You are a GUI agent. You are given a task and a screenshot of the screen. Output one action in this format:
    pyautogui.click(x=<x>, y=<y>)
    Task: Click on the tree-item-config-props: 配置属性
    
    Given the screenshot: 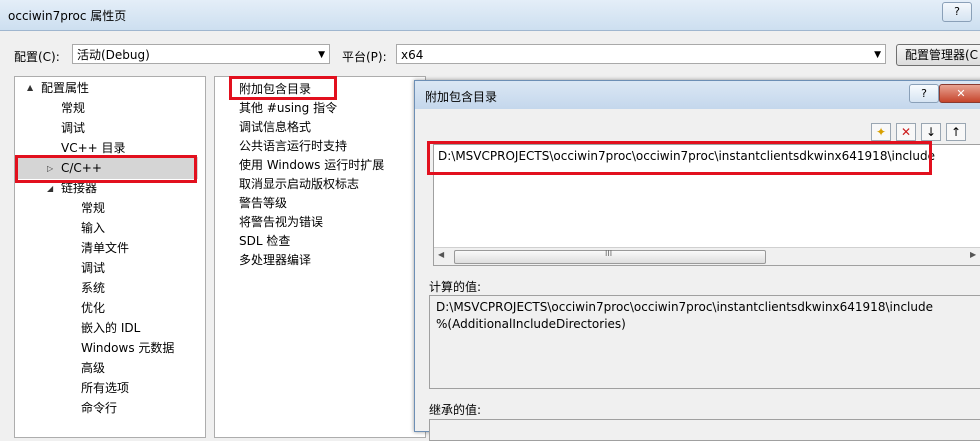 What is the action you would take?
    pyautogui.click(x=65, y=88)
    